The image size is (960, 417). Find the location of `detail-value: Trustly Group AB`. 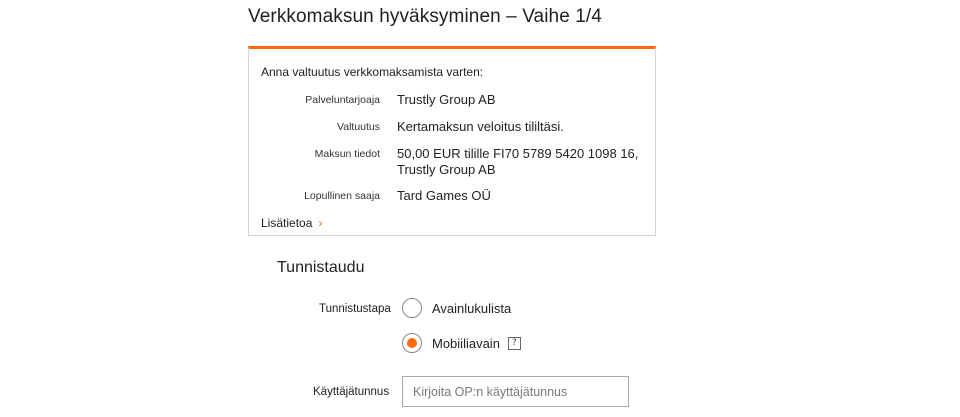

detail-value: Trustly Group AB is located at coordinates (446, 99).